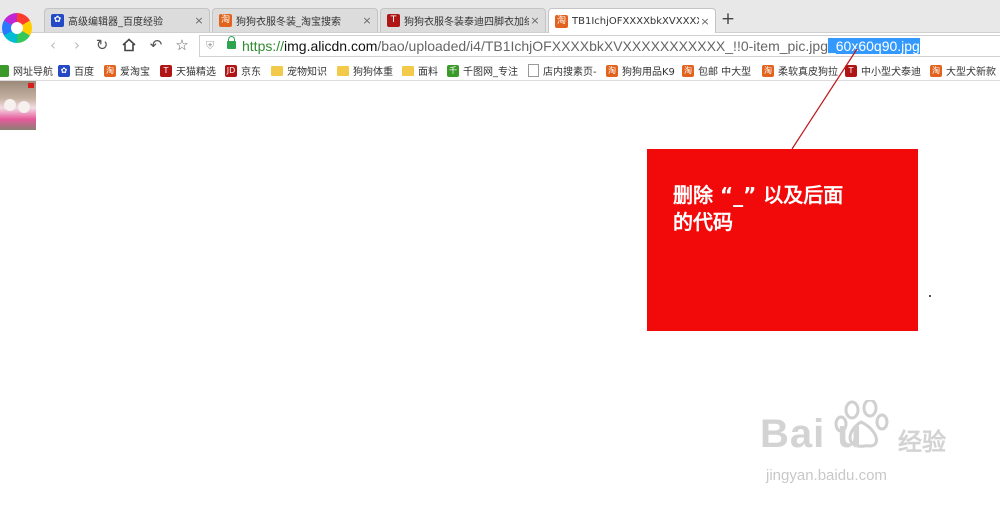 The image size is (1000, 509). I want to click on browser-logo-icon, so click(17, 28).